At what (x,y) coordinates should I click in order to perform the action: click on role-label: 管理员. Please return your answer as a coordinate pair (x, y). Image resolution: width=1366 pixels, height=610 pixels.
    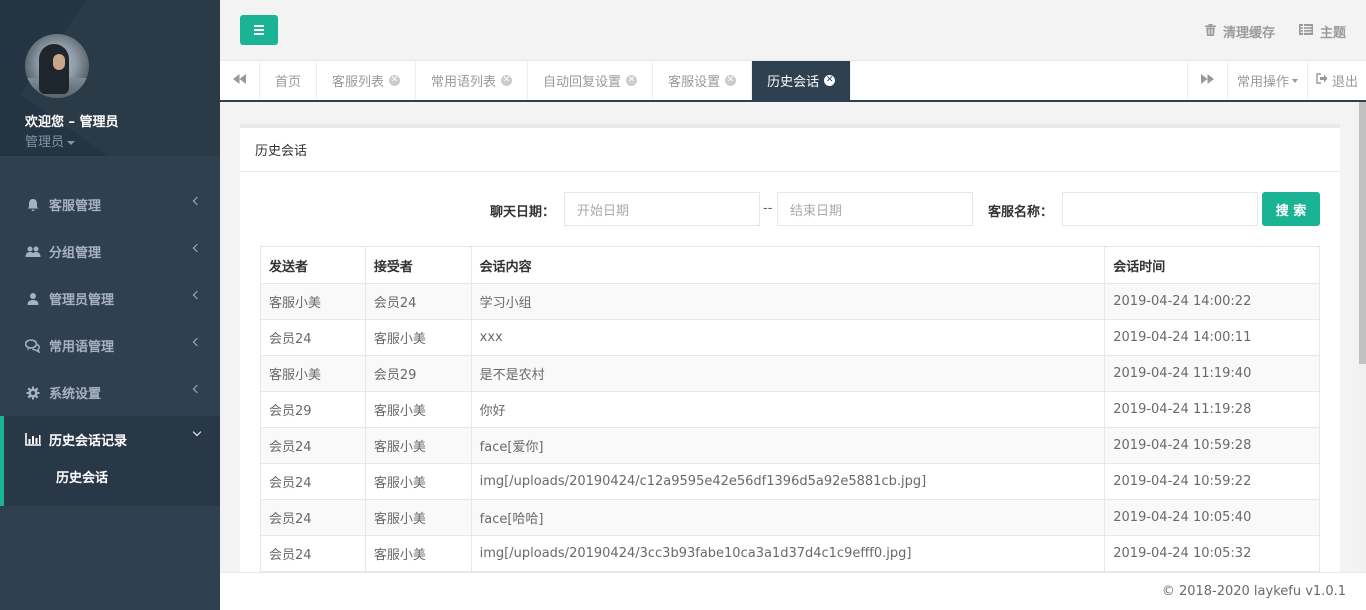
    Looking at the image, I should click on (45, 142).